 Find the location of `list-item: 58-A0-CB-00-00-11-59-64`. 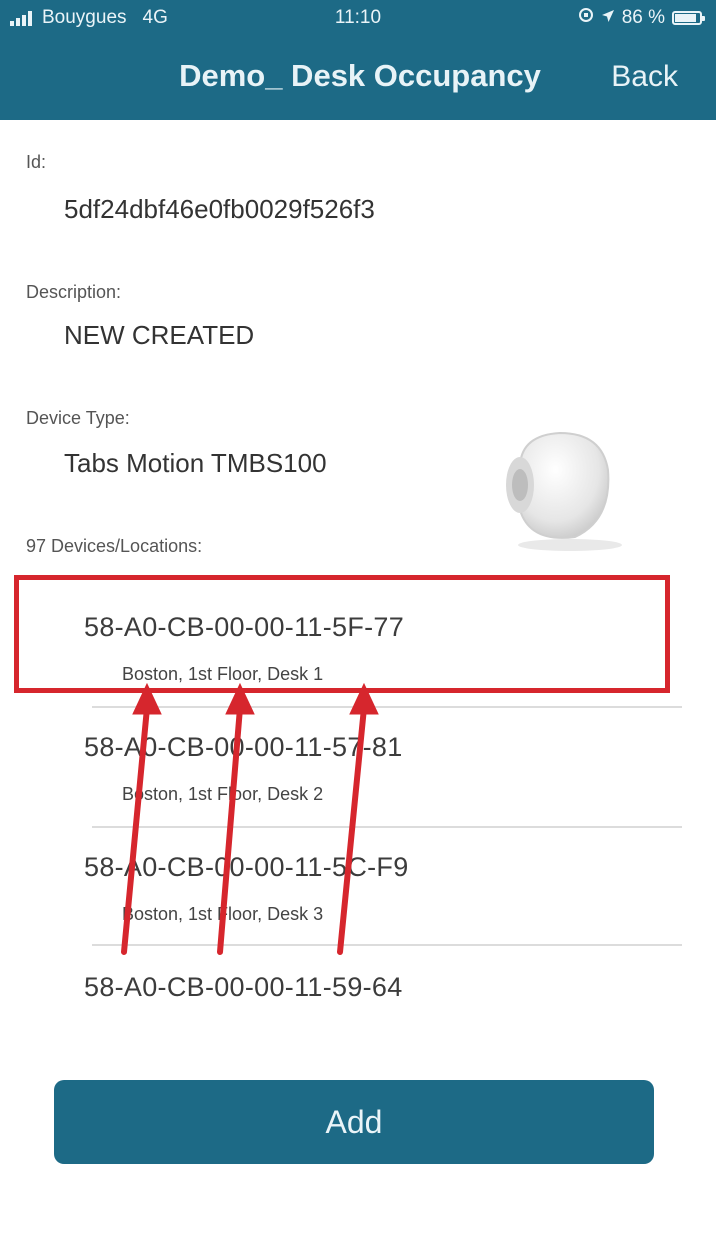

list-item: 58-A0-CB-00-00-11-59-64 is located at coordinates (358, 999).